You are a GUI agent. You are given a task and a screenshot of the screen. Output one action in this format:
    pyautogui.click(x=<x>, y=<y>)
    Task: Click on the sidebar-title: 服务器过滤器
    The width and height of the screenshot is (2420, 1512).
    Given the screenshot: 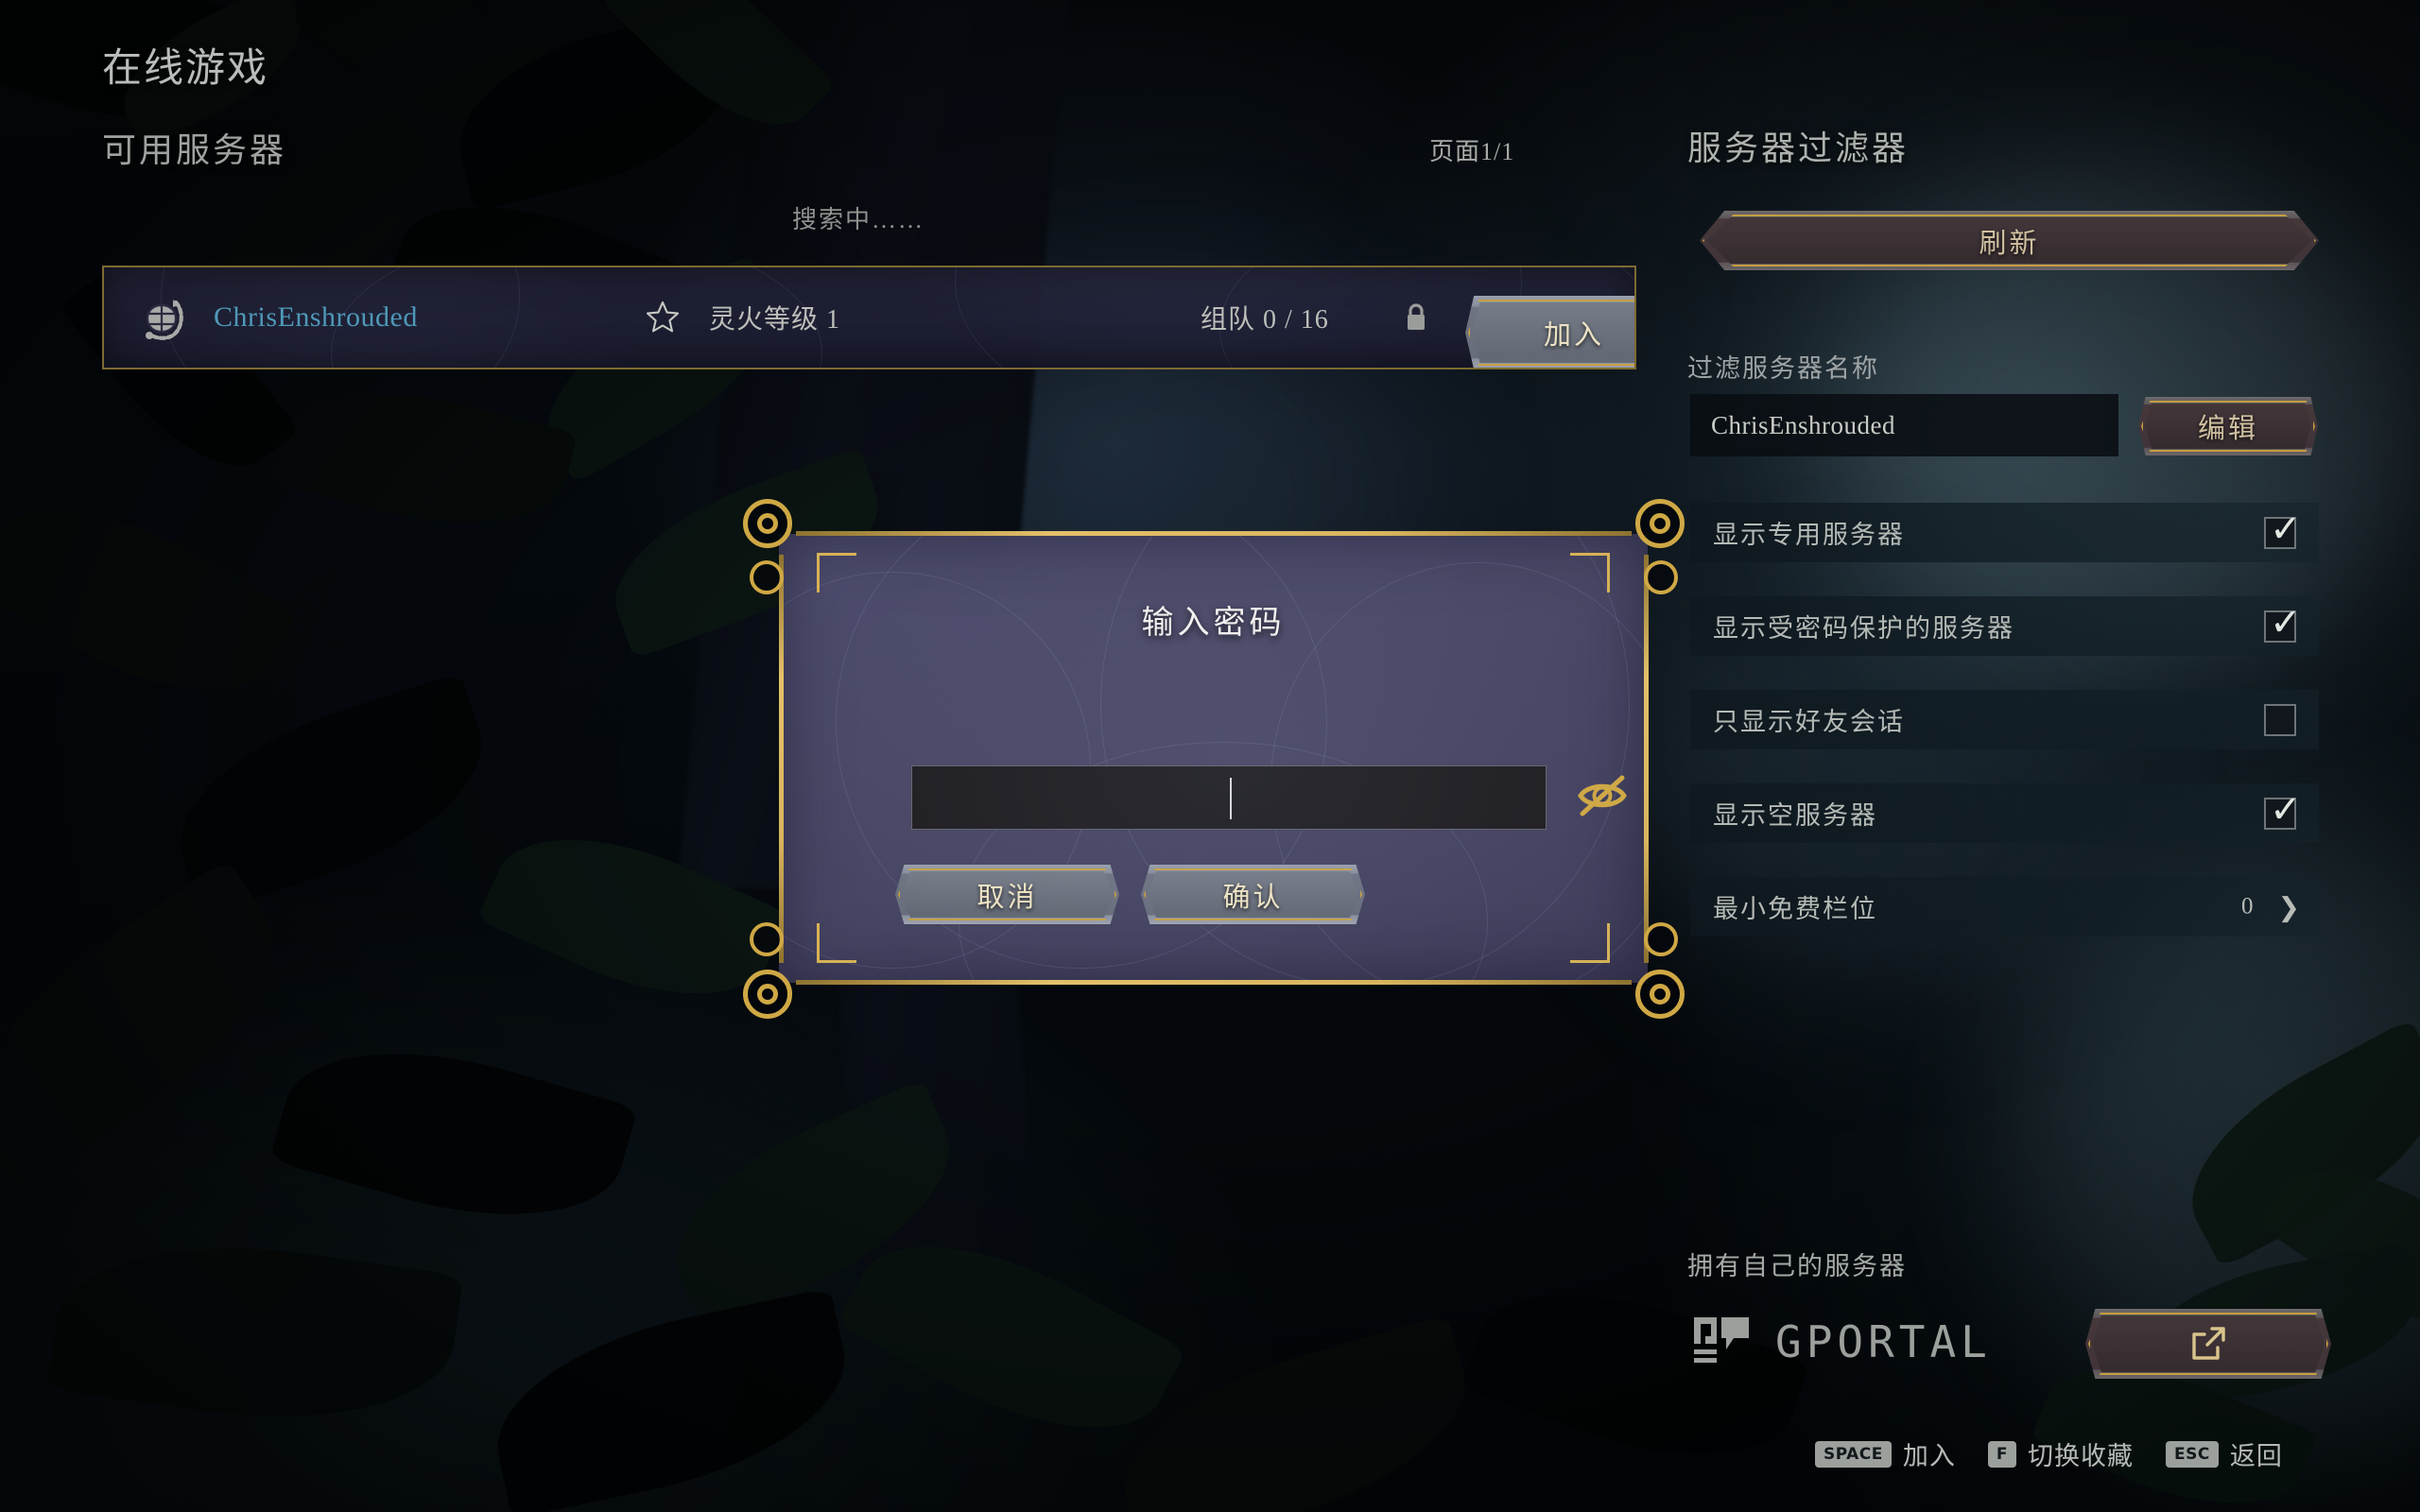 What is the action you would take?
    pyautogui.click(x=1798, y=148)
    